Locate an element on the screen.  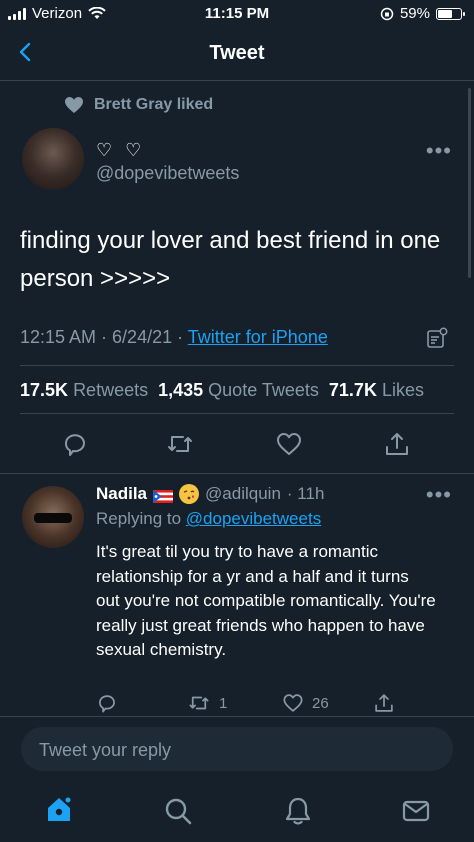
tweet-timestamp: 12:15 AM · 6/24/21 · is located at coordinates (104, 337).